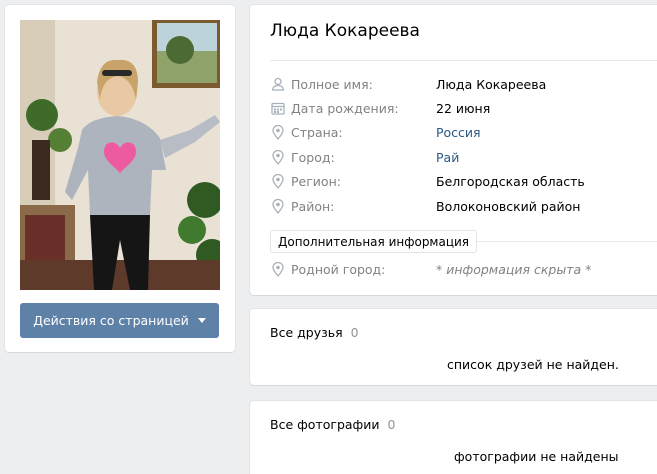 The height and width of the screenshot is (474, 657). Describe the element at coordinates (201, 320) in the screenshot. I see `chevron-down-icon` at that location.